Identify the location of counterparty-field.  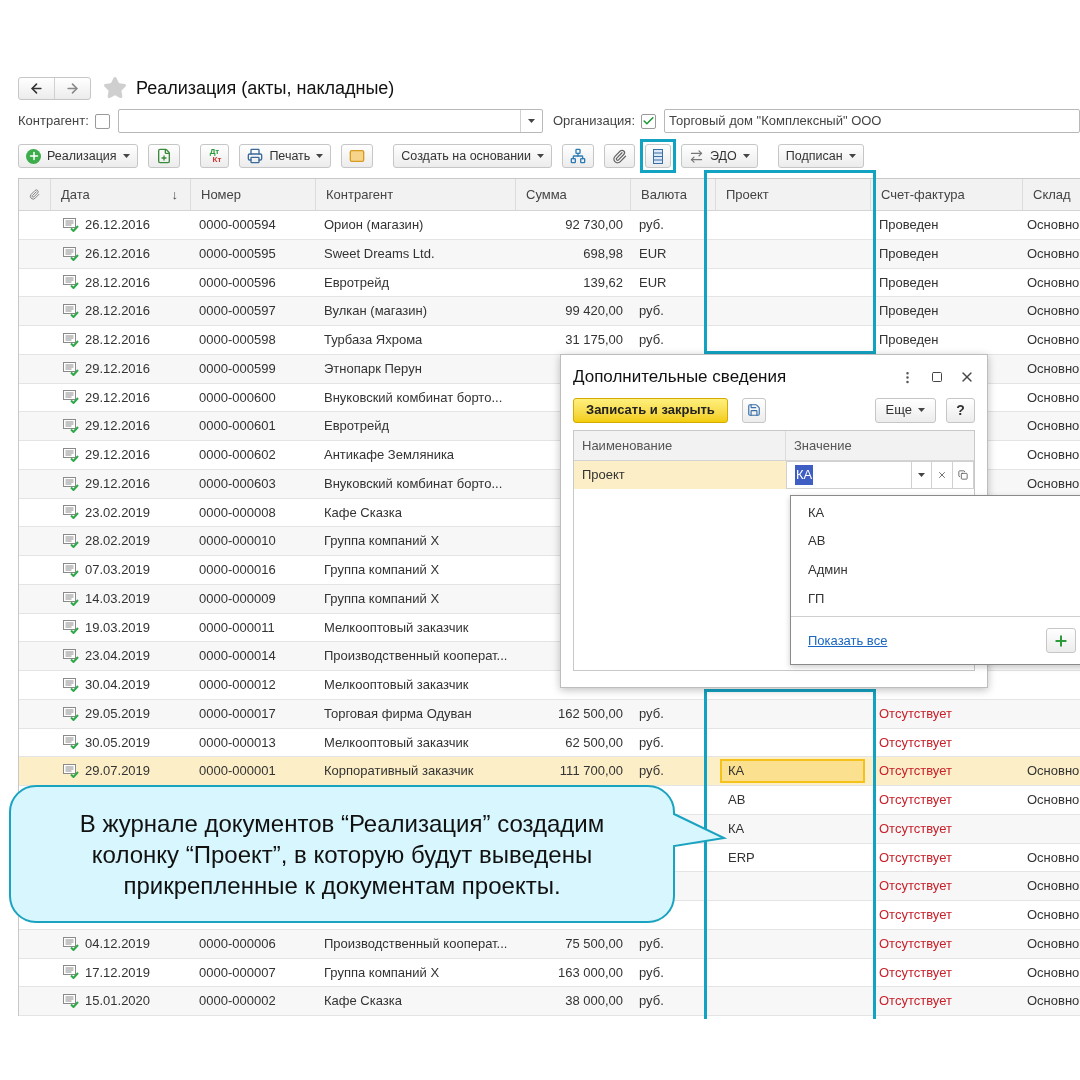
(330, 121).